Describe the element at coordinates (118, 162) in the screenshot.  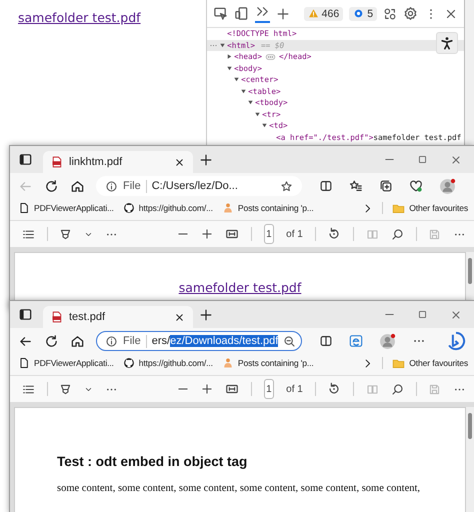
I see `browser-tab: linkhtm.pdf` at that location.